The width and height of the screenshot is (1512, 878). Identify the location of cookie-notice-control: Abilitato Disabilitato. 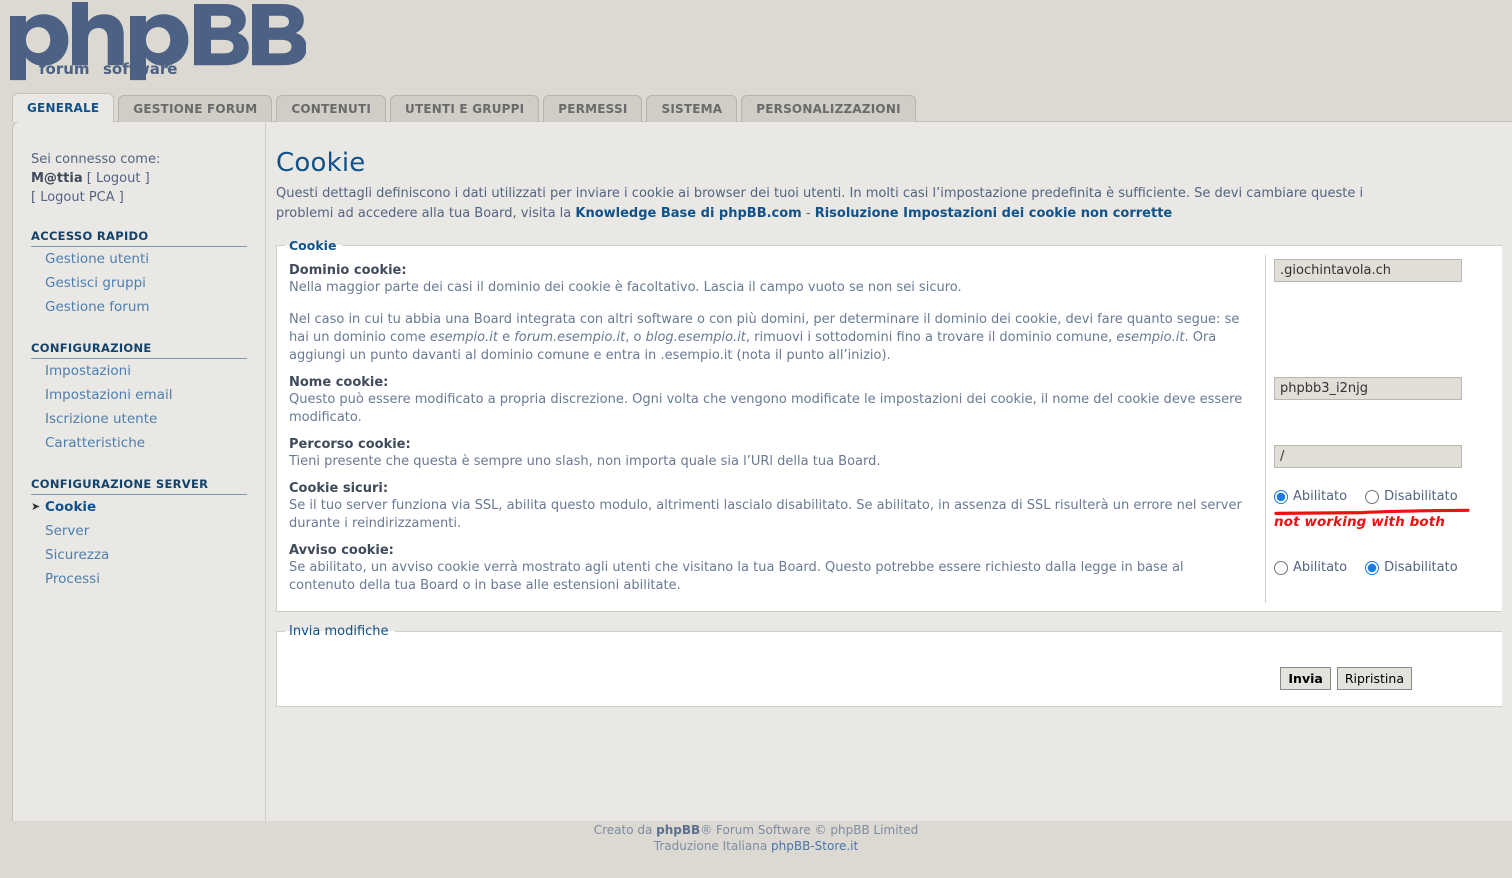
(1386, 567).